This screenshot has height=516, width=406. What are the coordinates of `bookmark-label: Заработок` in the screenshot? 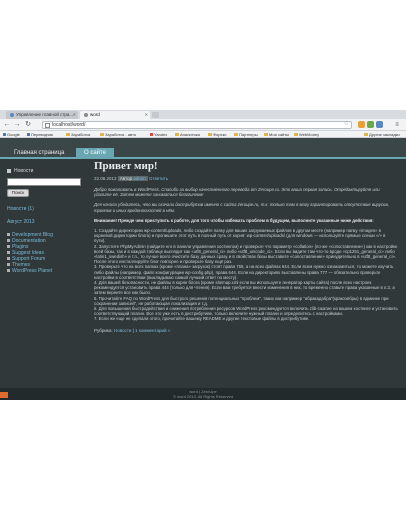 It's located at (81, 134).